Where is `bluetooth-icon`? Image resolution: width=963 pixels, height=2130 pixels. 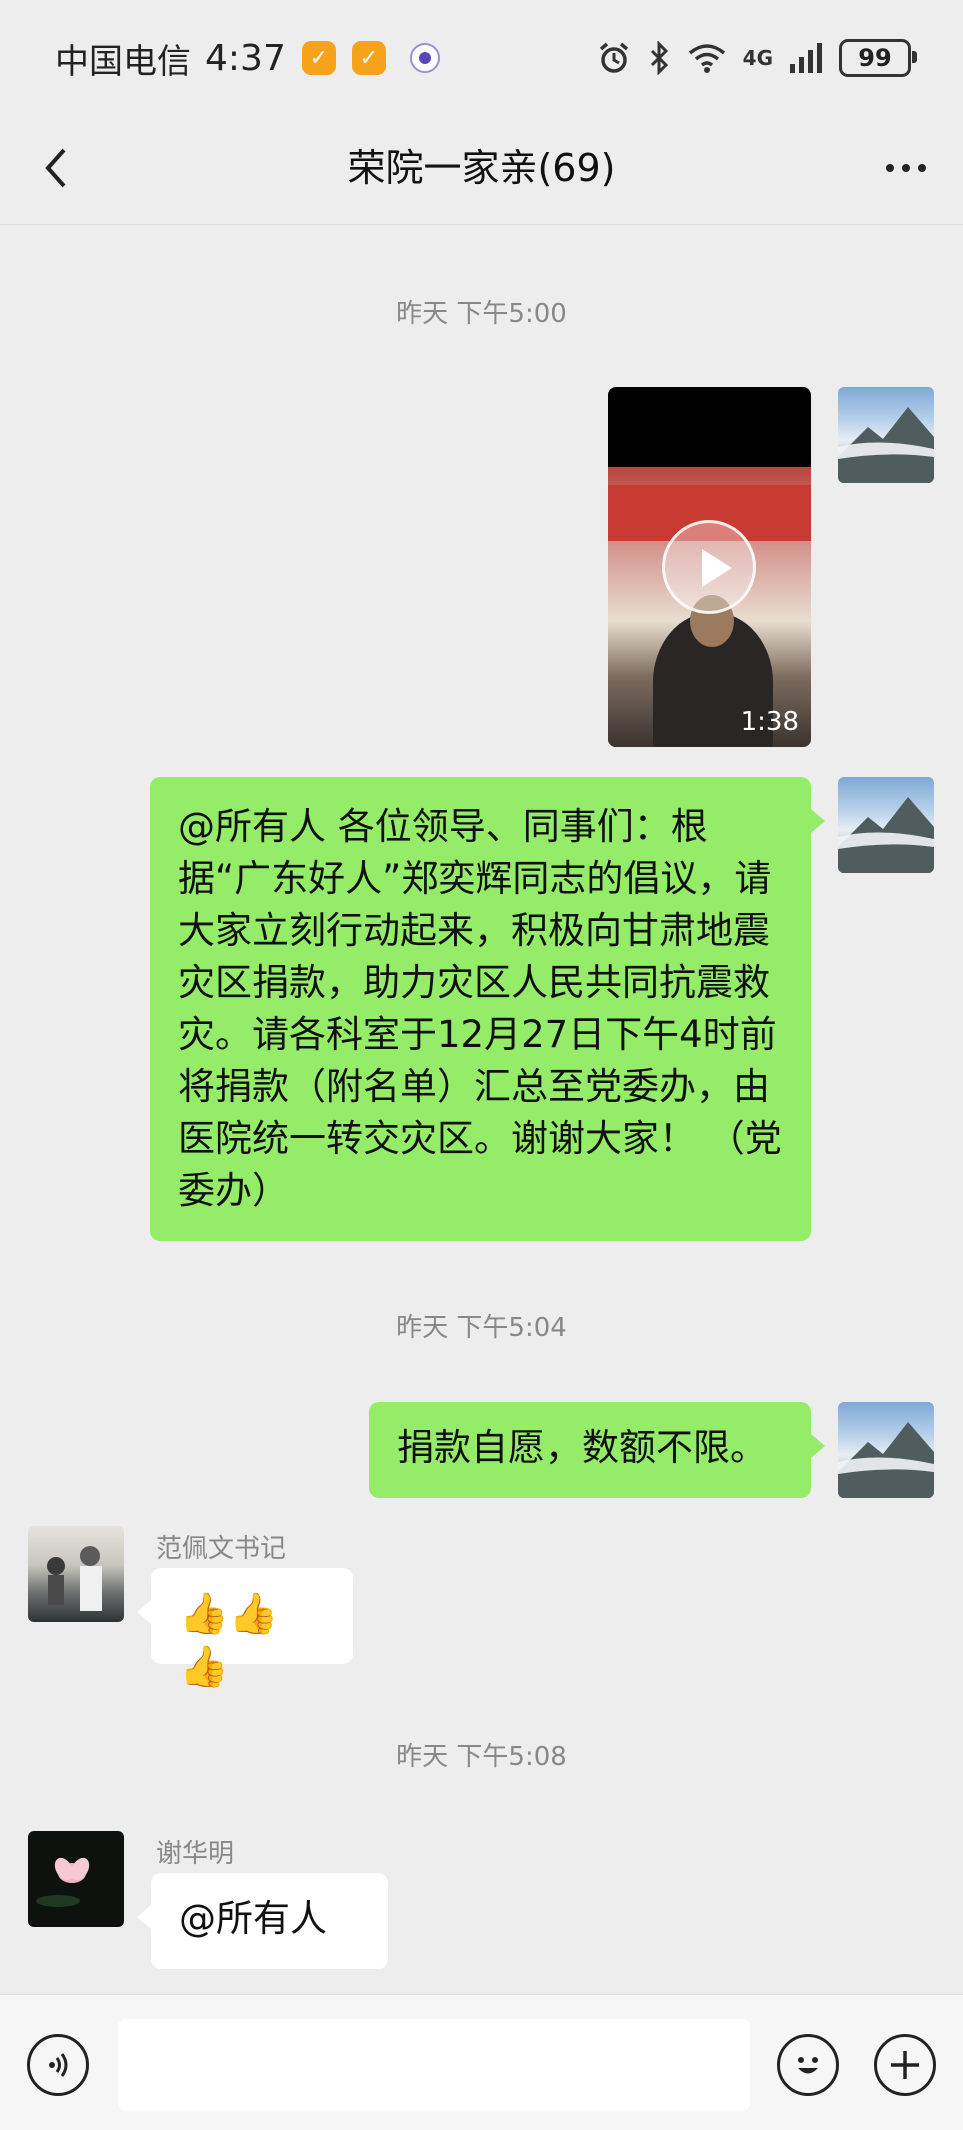 bluetooth-icon is located at coordinates (659, 58).